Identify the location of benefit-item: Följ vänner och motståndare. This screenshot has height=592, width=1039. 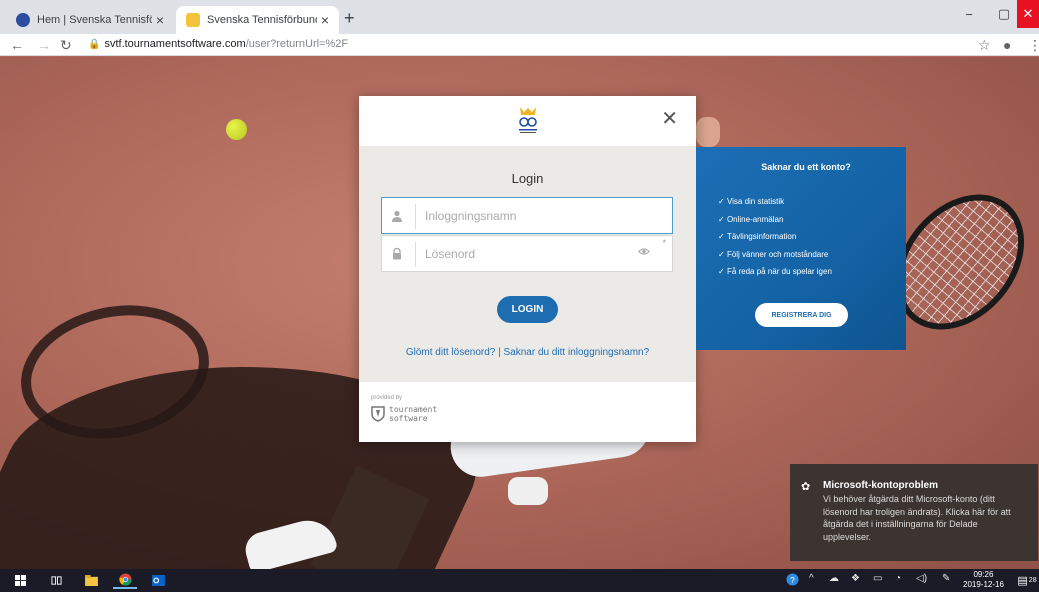
(775, 255).